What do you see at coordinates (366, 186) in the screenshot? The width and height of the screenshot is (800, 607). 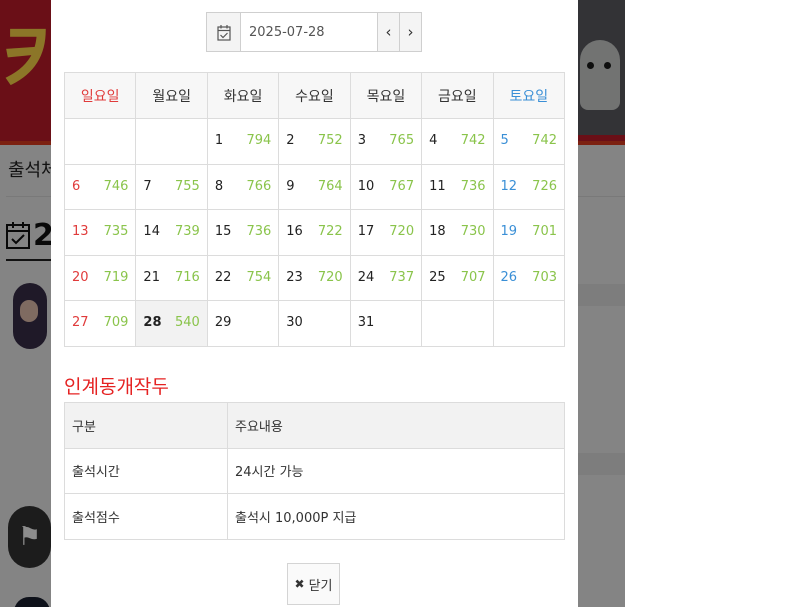 I see `day-number: 10` at bounding box center [366, 186].